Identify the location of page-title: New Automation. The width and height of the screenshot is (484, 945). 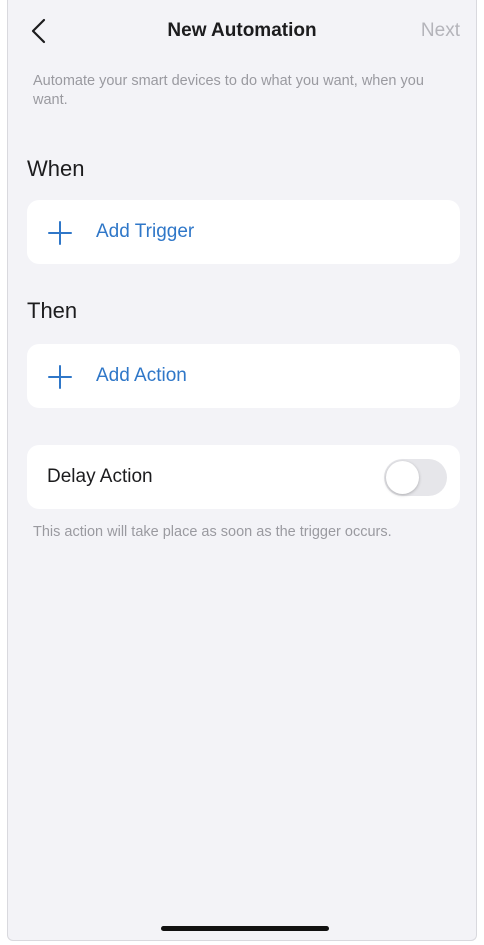
(242, 30).